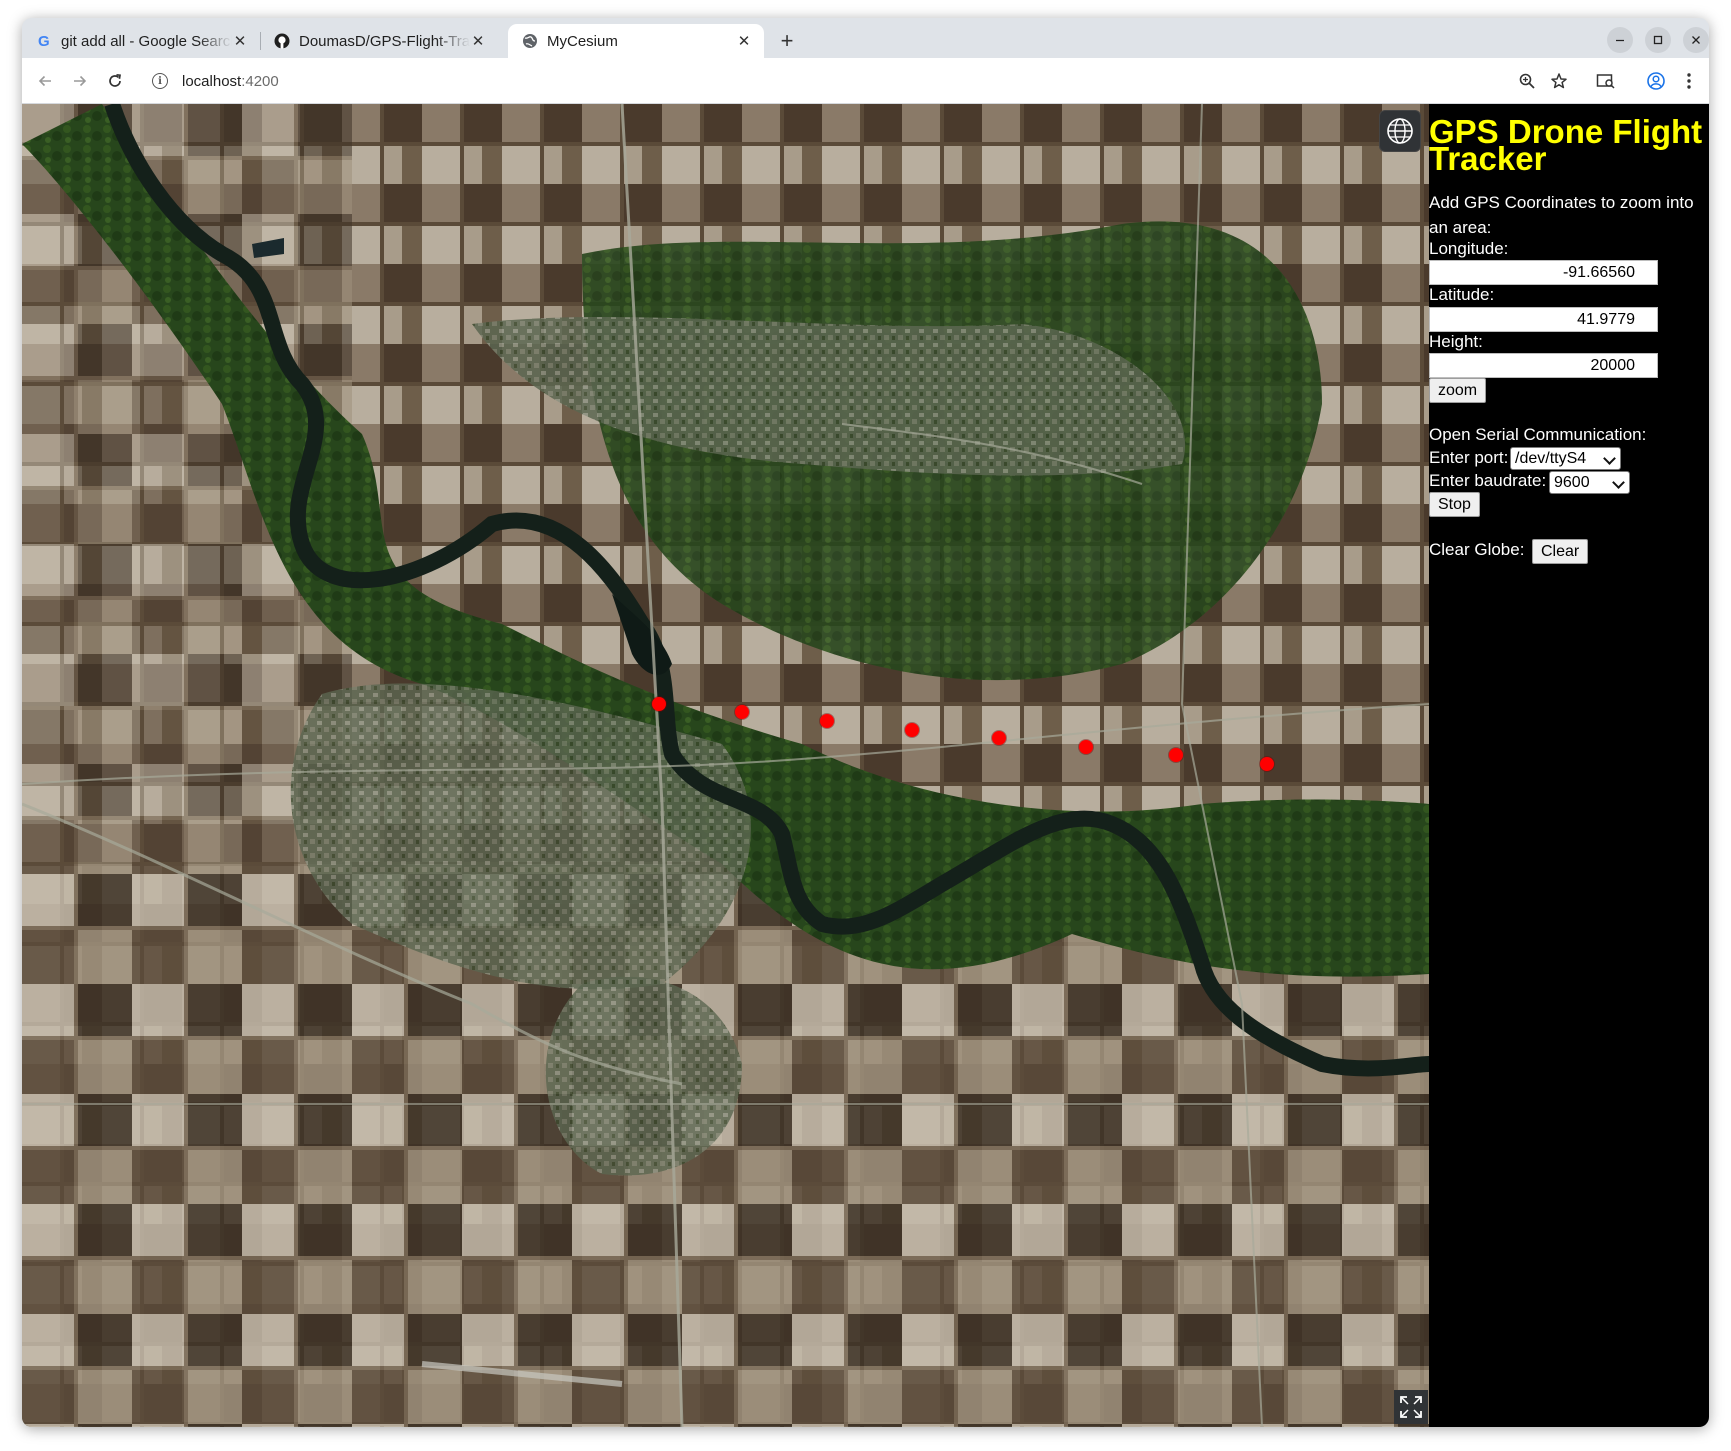  What do you see at coordinates (1560, 551) in the screenshot?
I see `clear-button: Clear` at bounding box center [1560, 551].